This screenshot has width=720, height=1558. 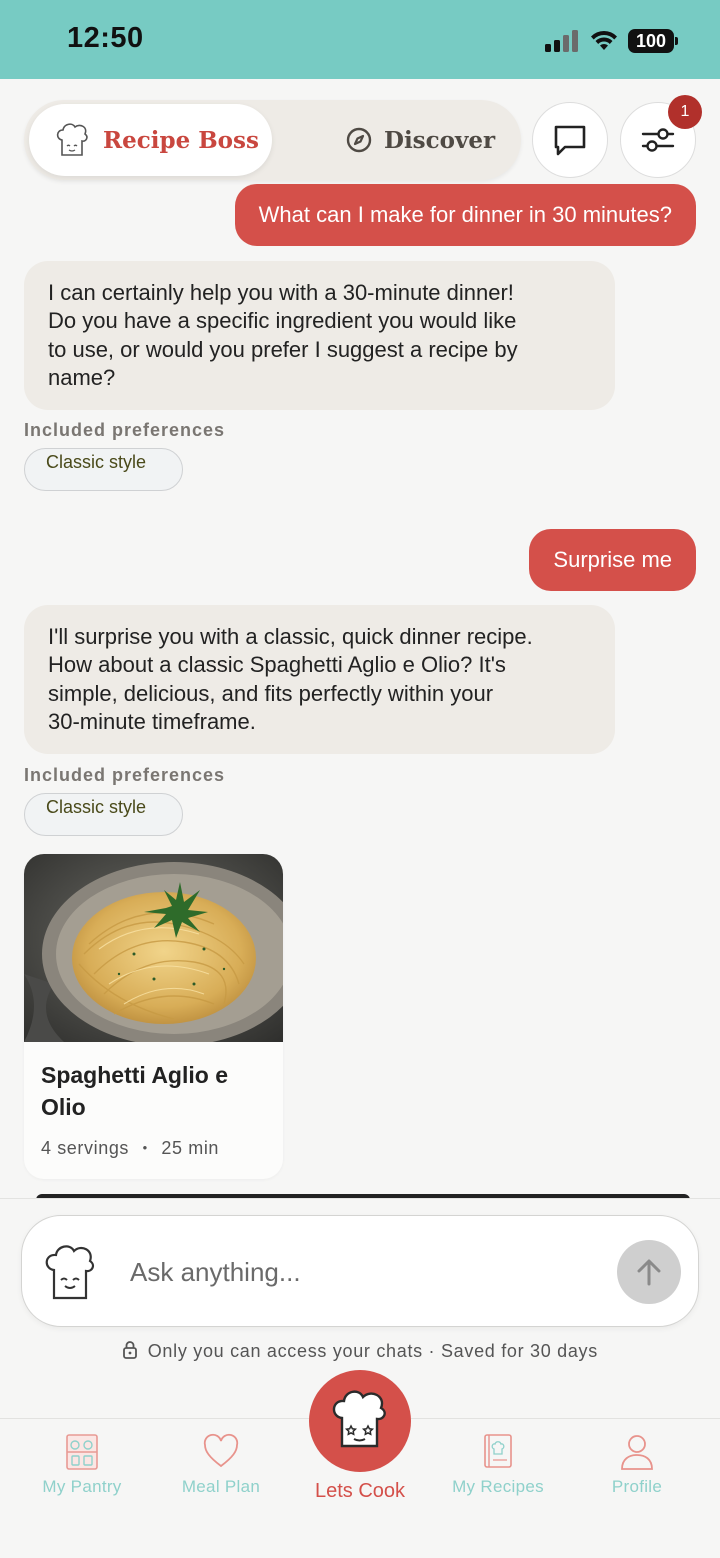 I want to click on tab-label: Discover, so click(x=440, y=140).